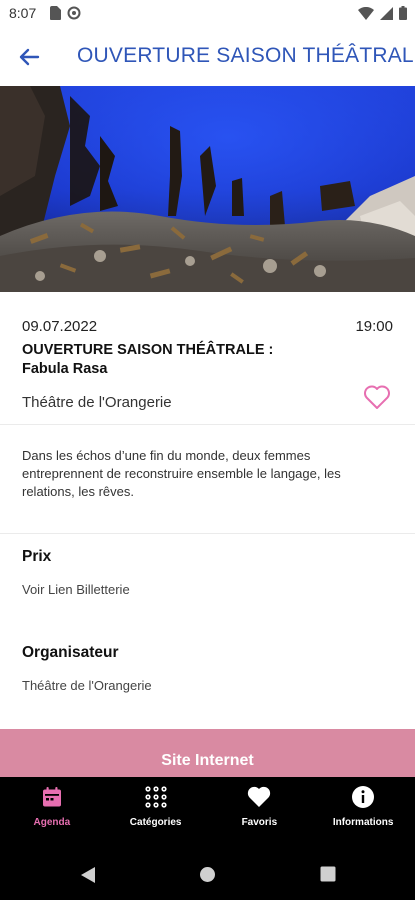  What do you see at coordinates (156, 809) in the screenshot?
I see `nav-item-categories: Catégories` at bounding box center [156, 809].